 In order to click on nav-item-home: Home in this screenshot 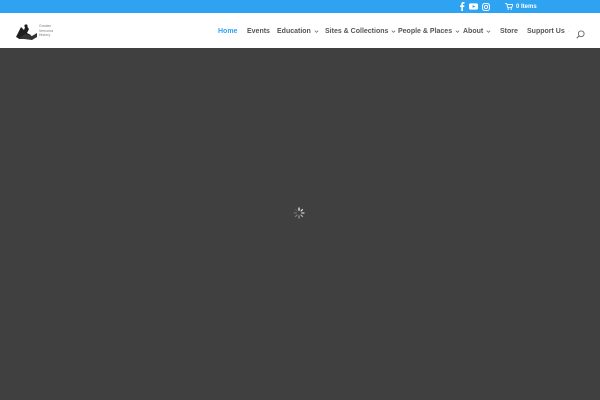, I will do `click(232, 31)`.